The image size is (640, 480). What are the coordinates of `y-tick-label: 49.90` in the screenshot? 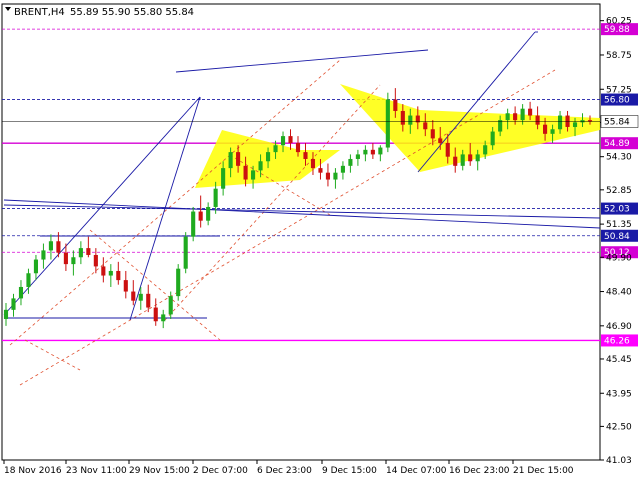 It's located at (619, 258).